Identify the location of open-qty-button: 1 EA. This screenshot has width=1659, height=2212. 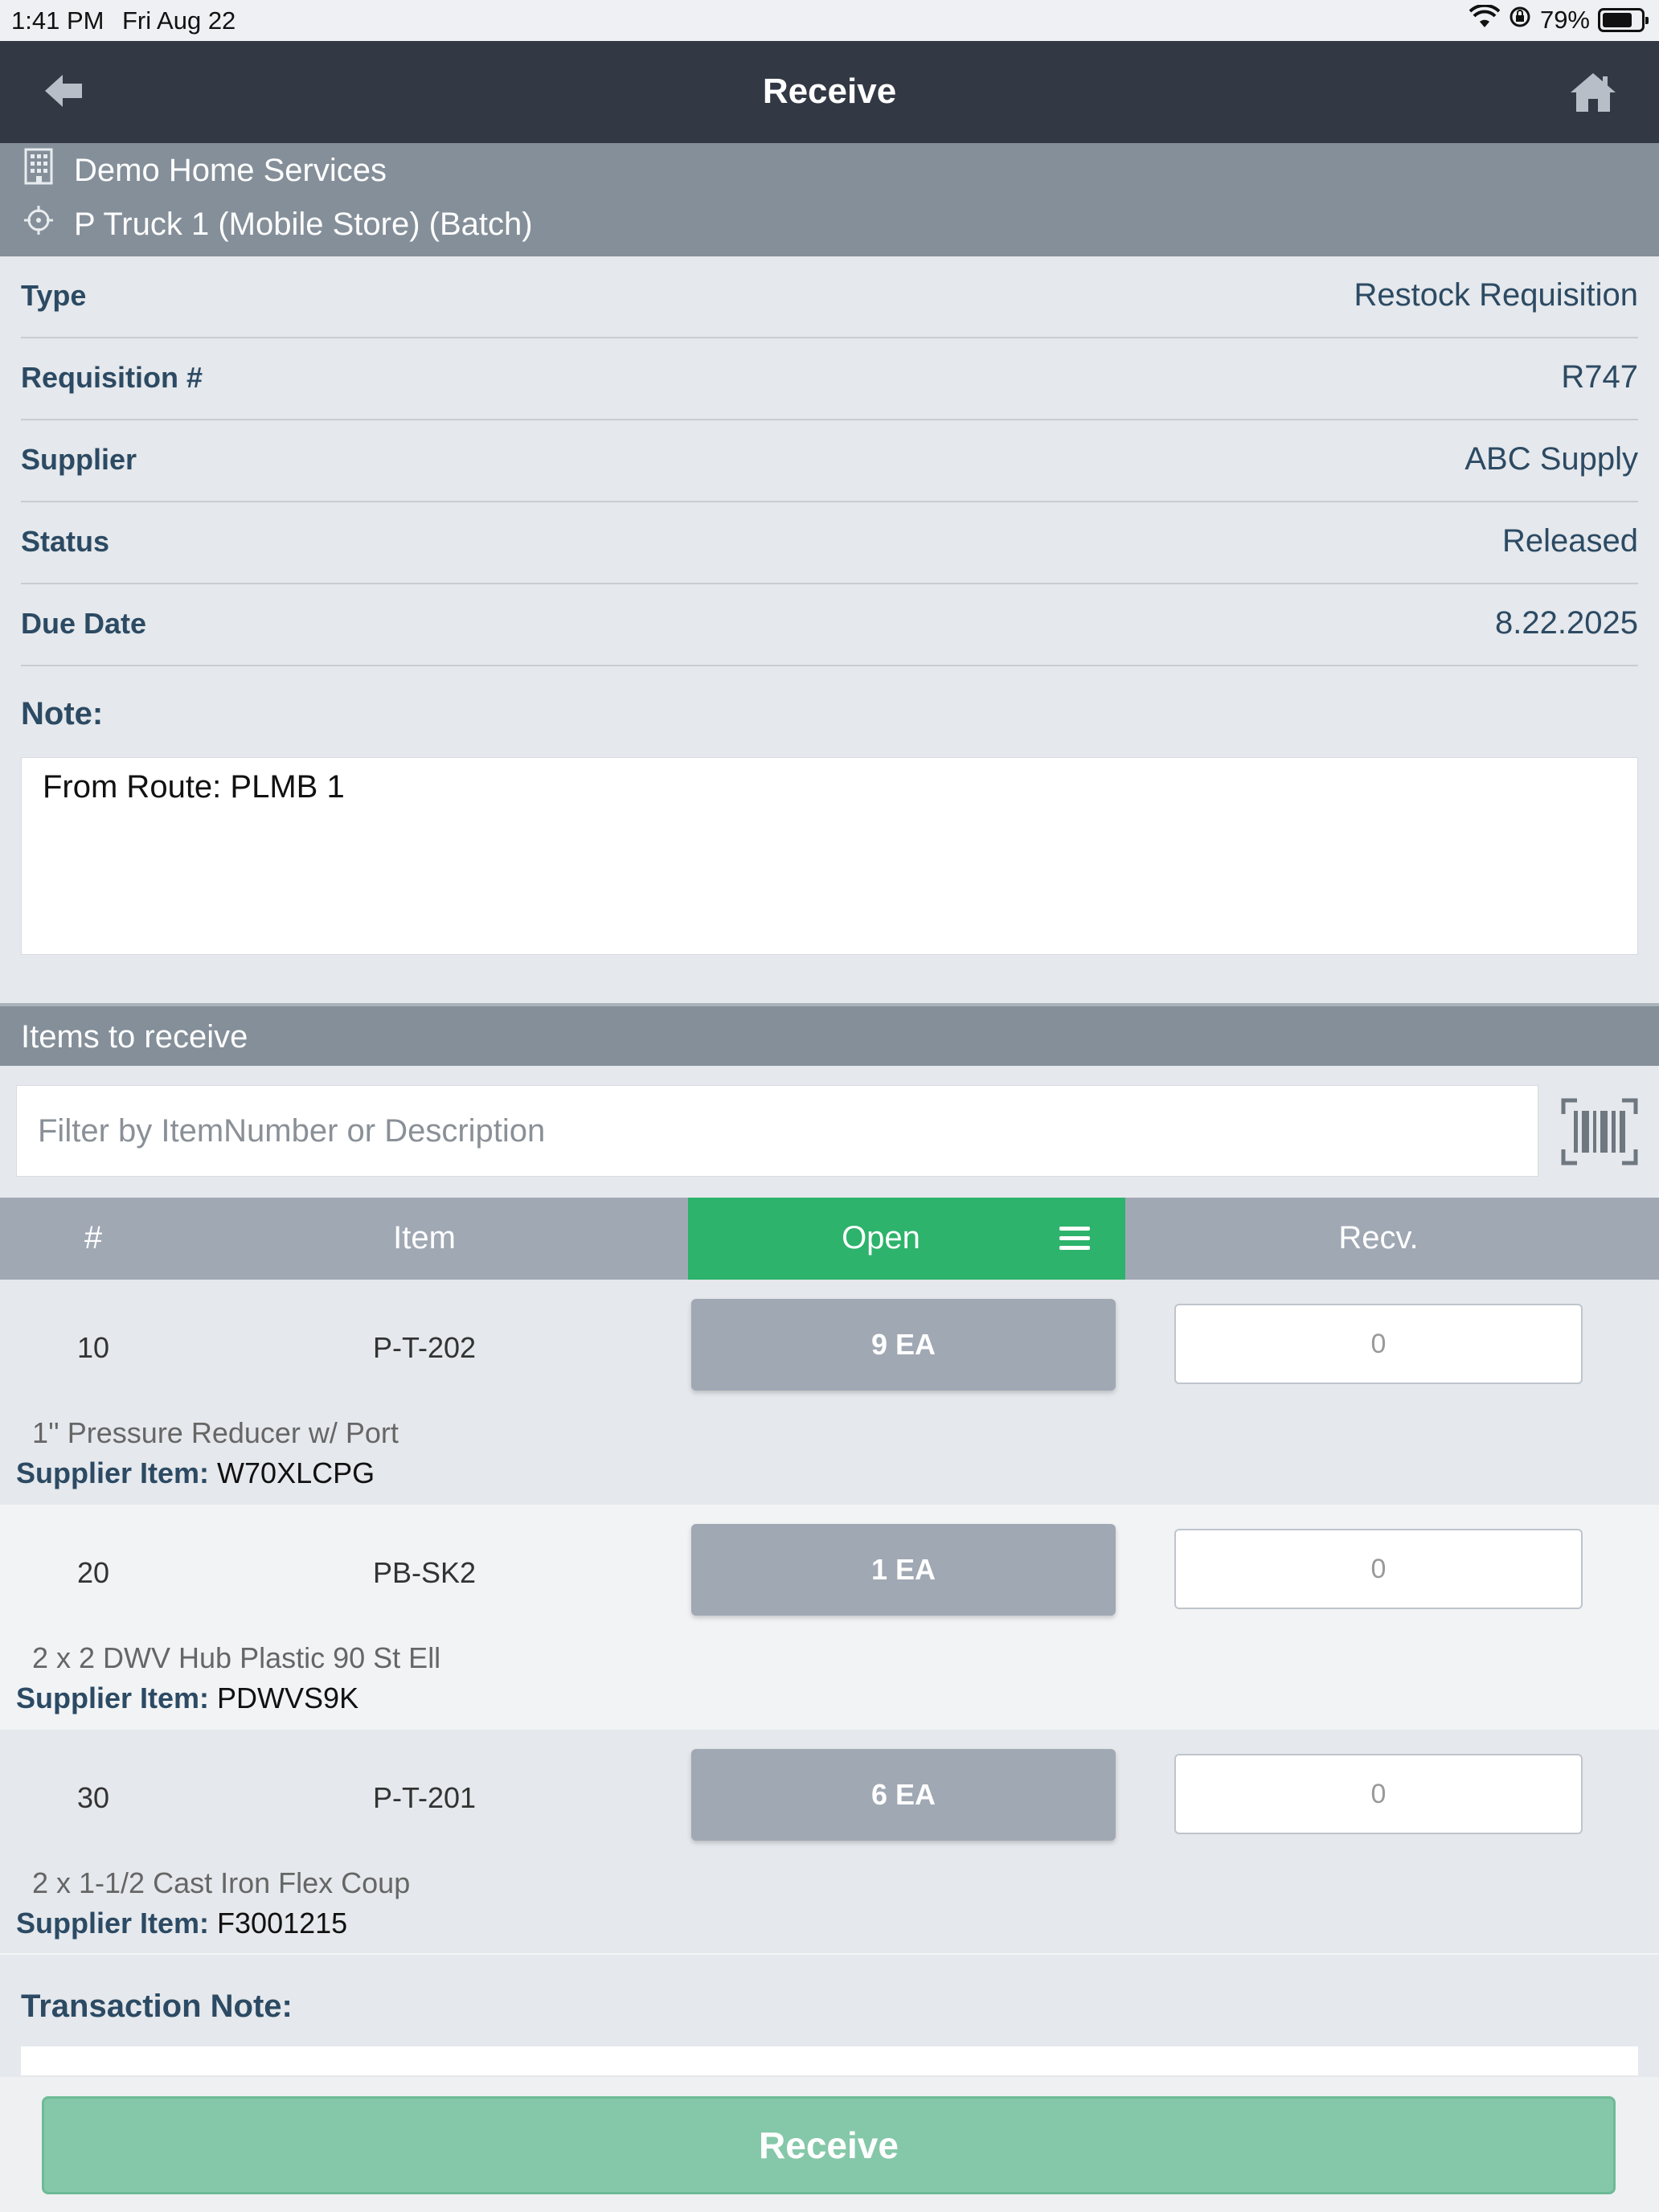
(904, 1570).